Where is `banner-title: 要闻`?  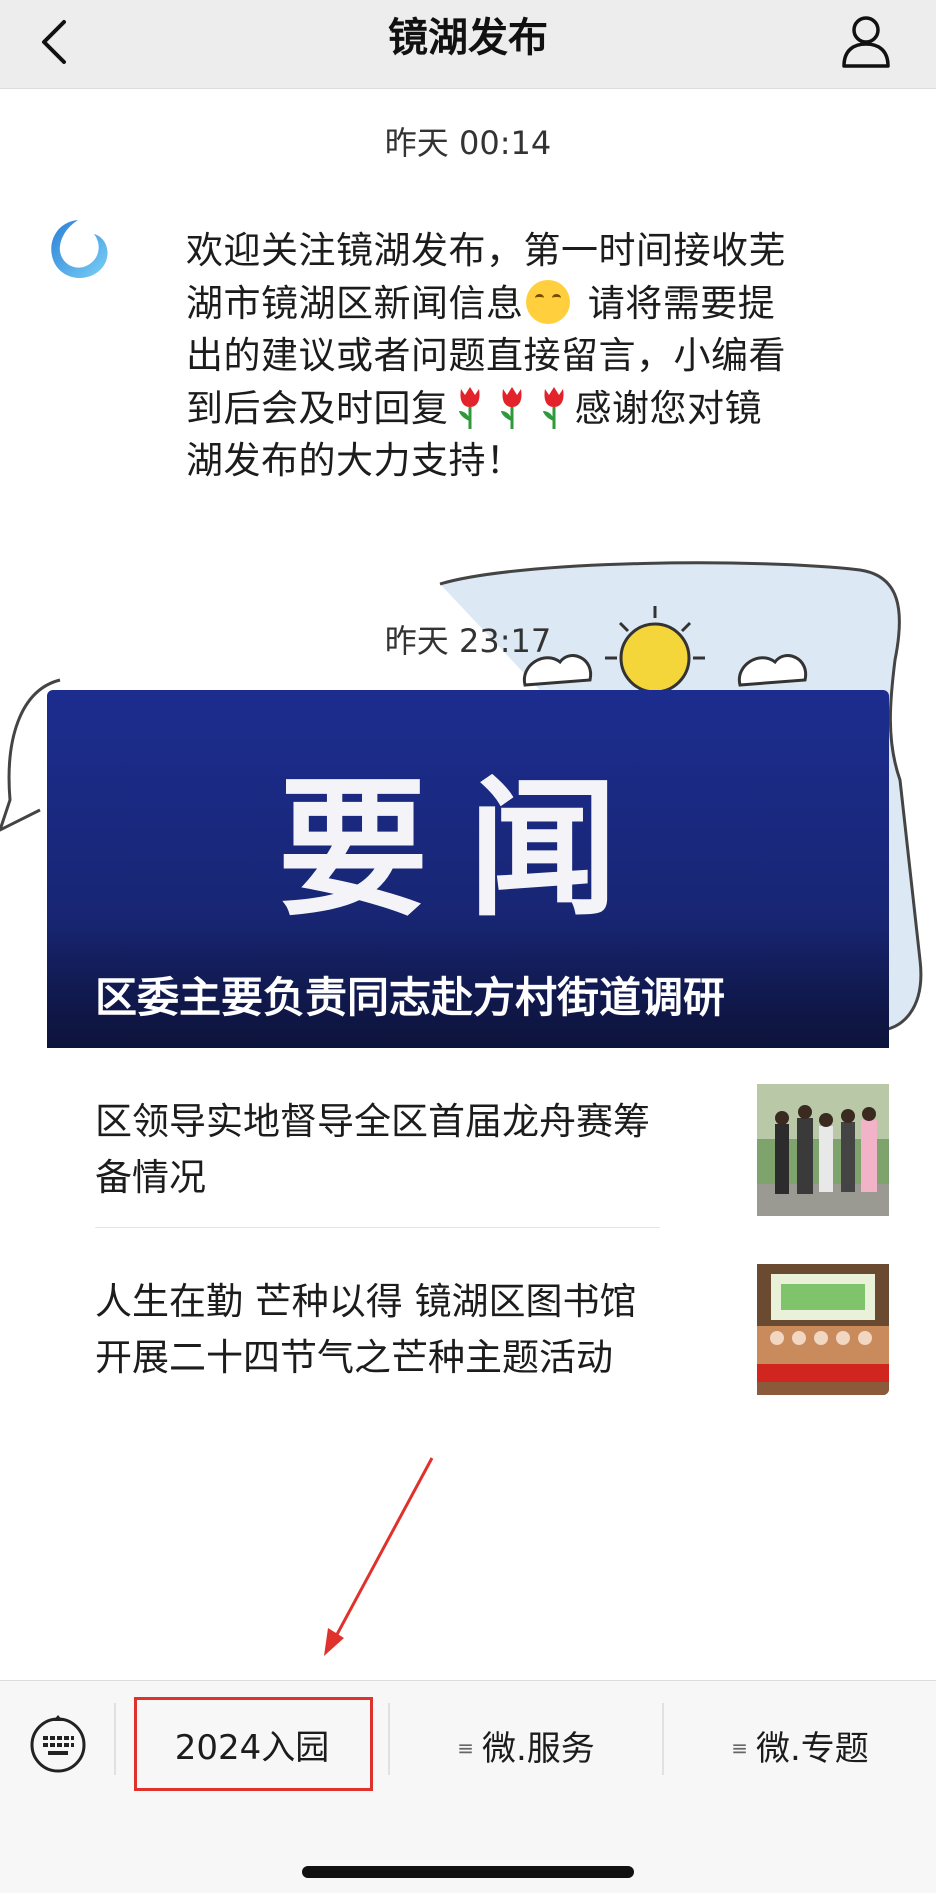
banner-title: 要闻 is located at coordinates (467, 850).